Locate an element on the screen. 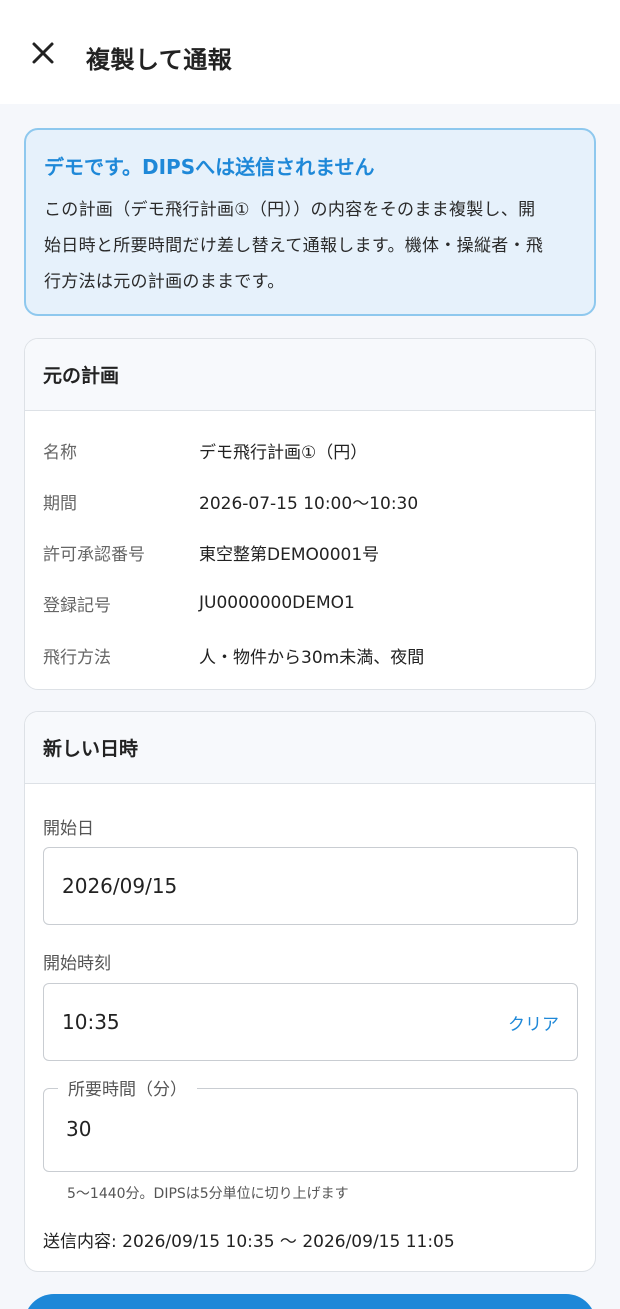  row-label: 名称 is located at coordinates (60, 452).